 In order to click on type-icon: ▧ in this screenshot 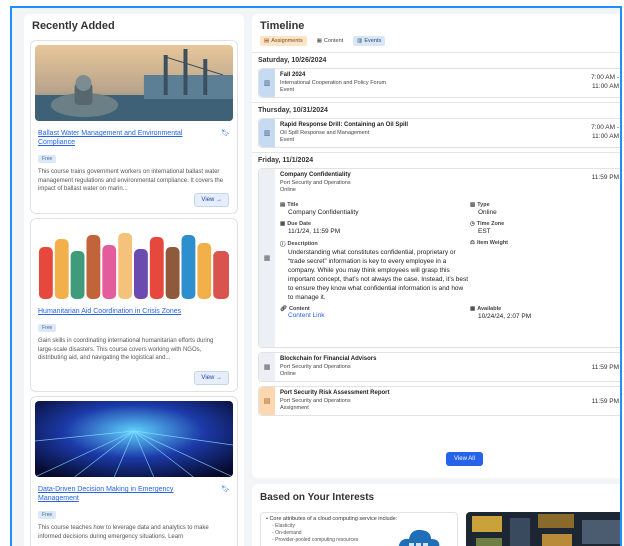, I will do `click(473, 204)`.